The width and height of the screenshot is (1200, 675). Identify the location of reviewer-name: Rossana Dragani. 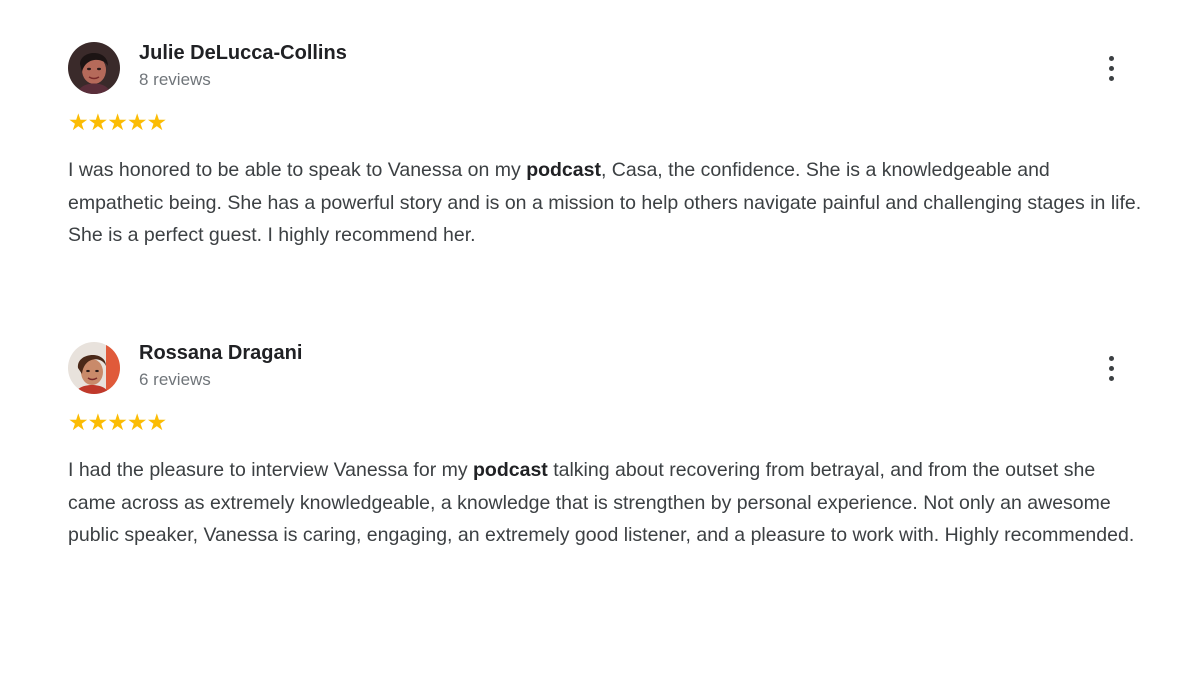
(220, 353).